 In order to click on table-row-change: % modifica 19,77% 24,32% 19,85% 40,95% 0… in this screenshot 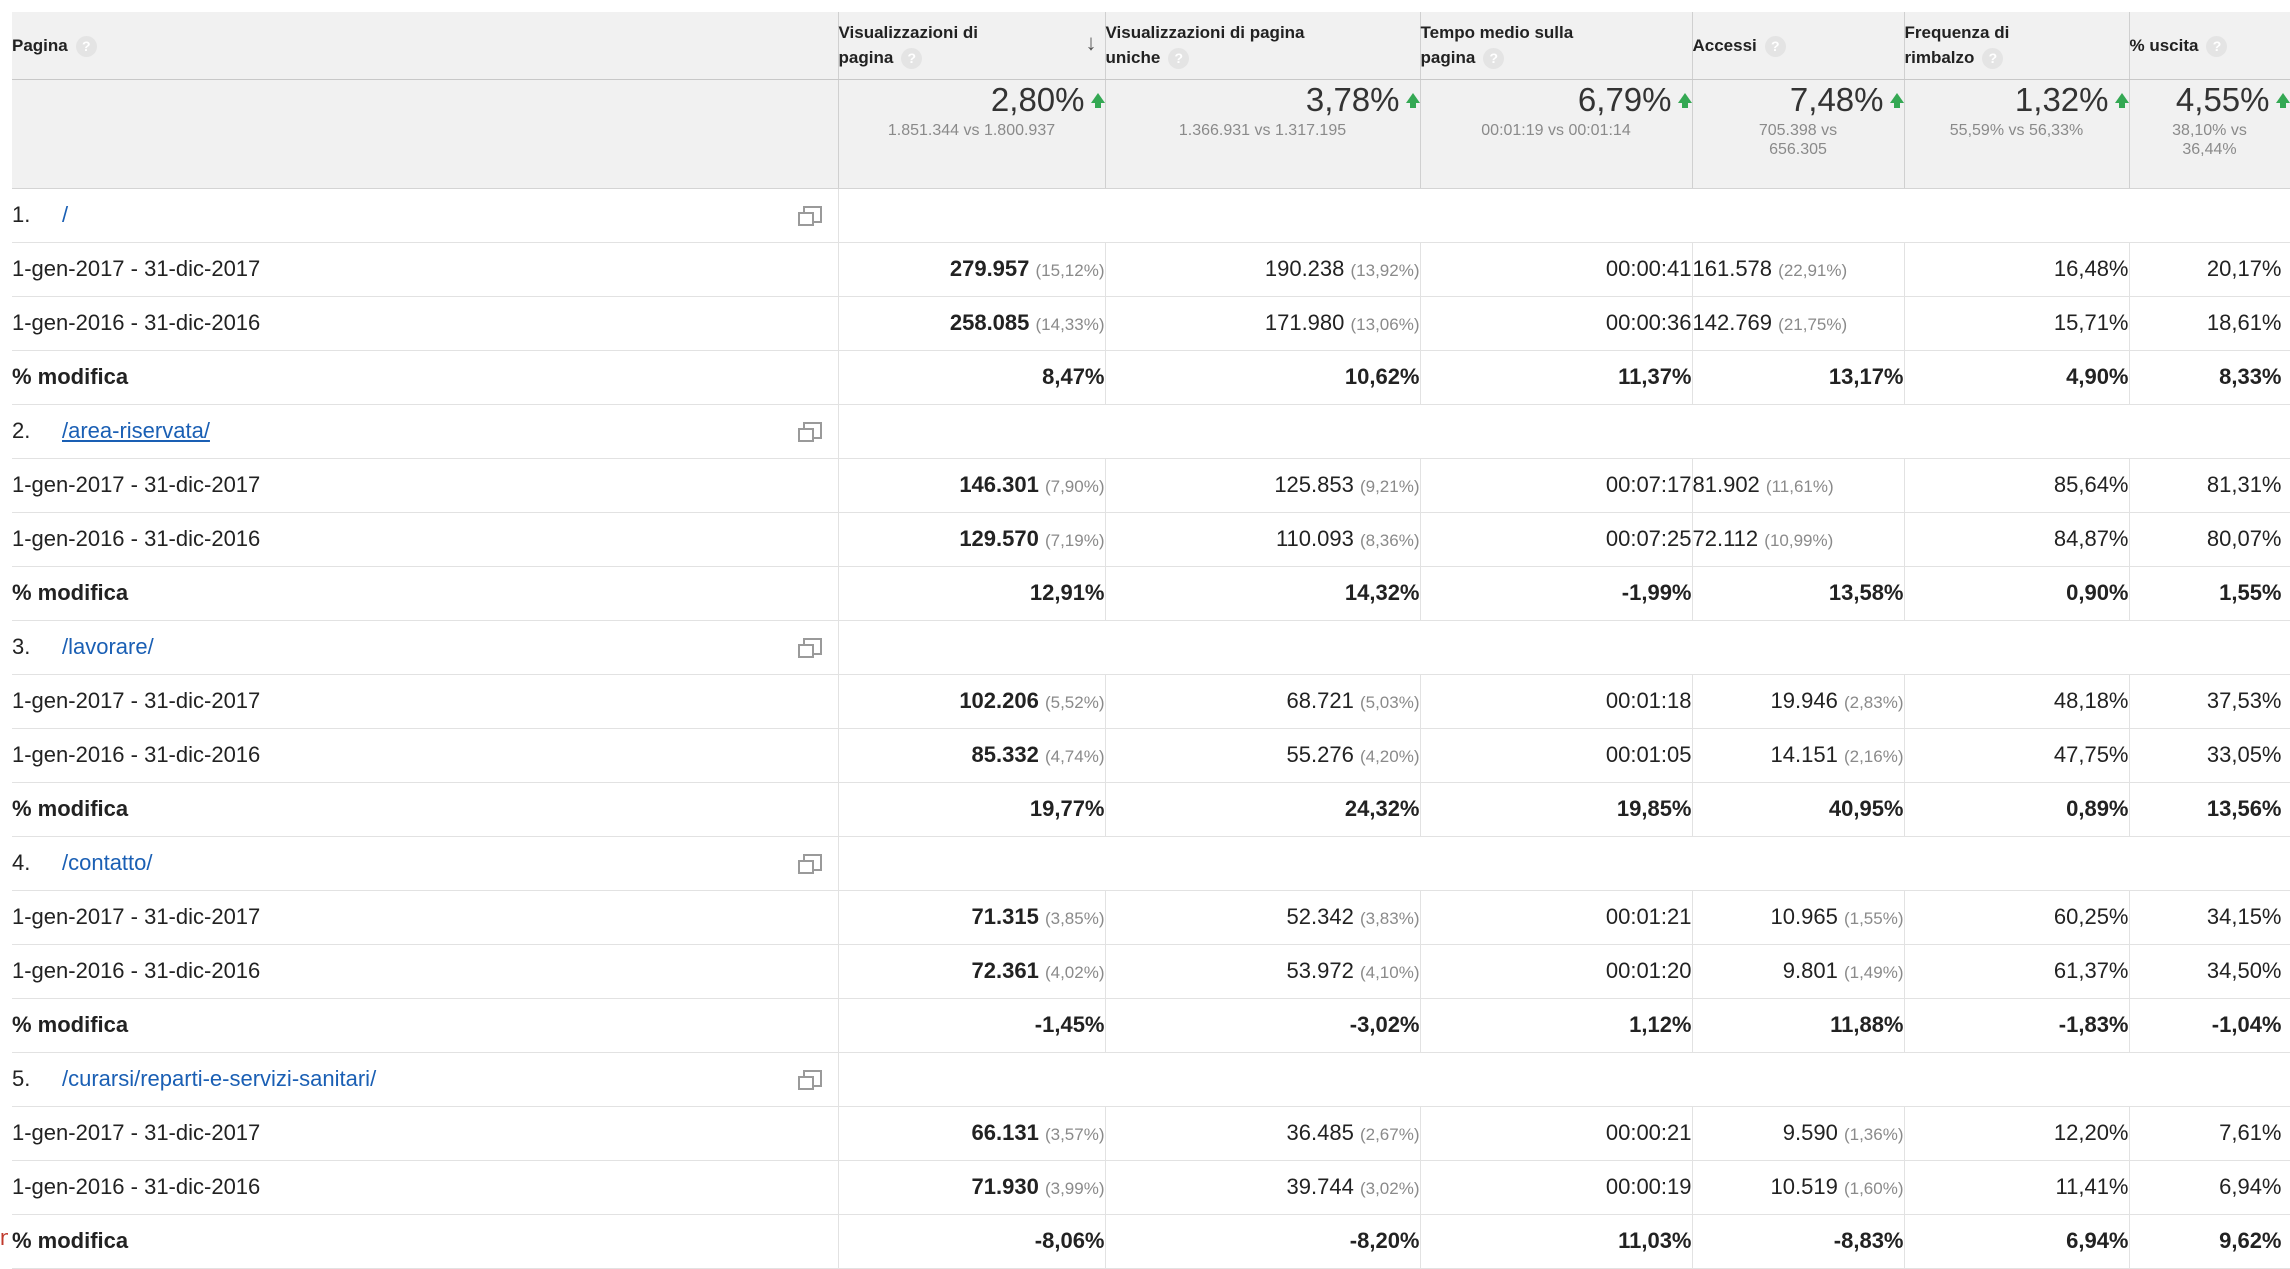, I will do `click(1151, 809)`.